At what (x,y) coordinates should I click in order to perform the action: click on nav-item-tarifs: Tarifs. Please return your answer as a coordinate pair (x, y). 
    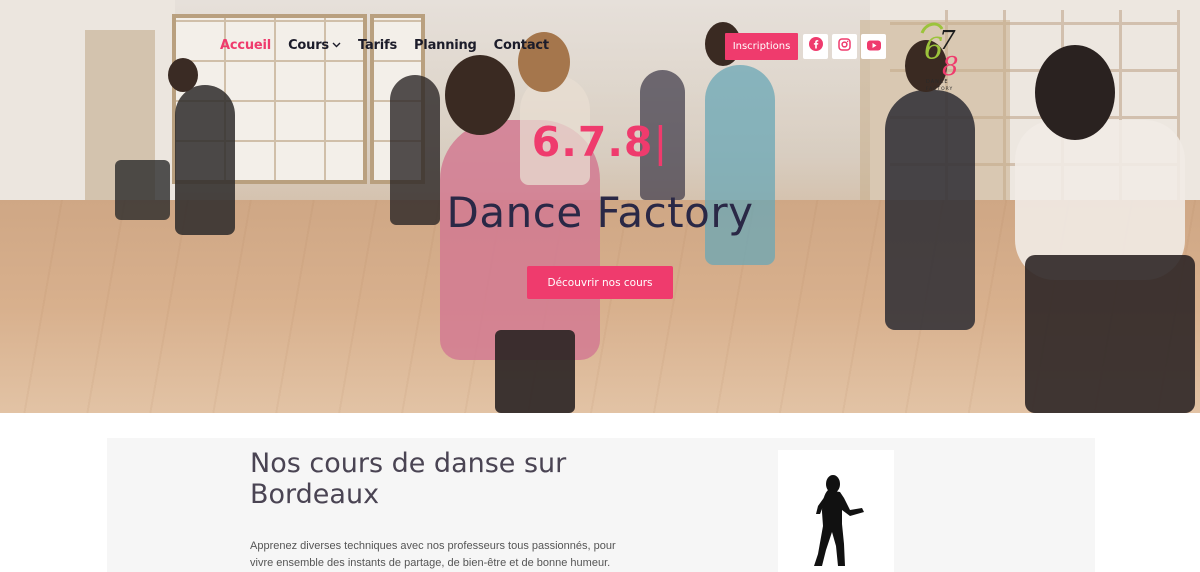
    Looking at the image, I should click on (377, 45).